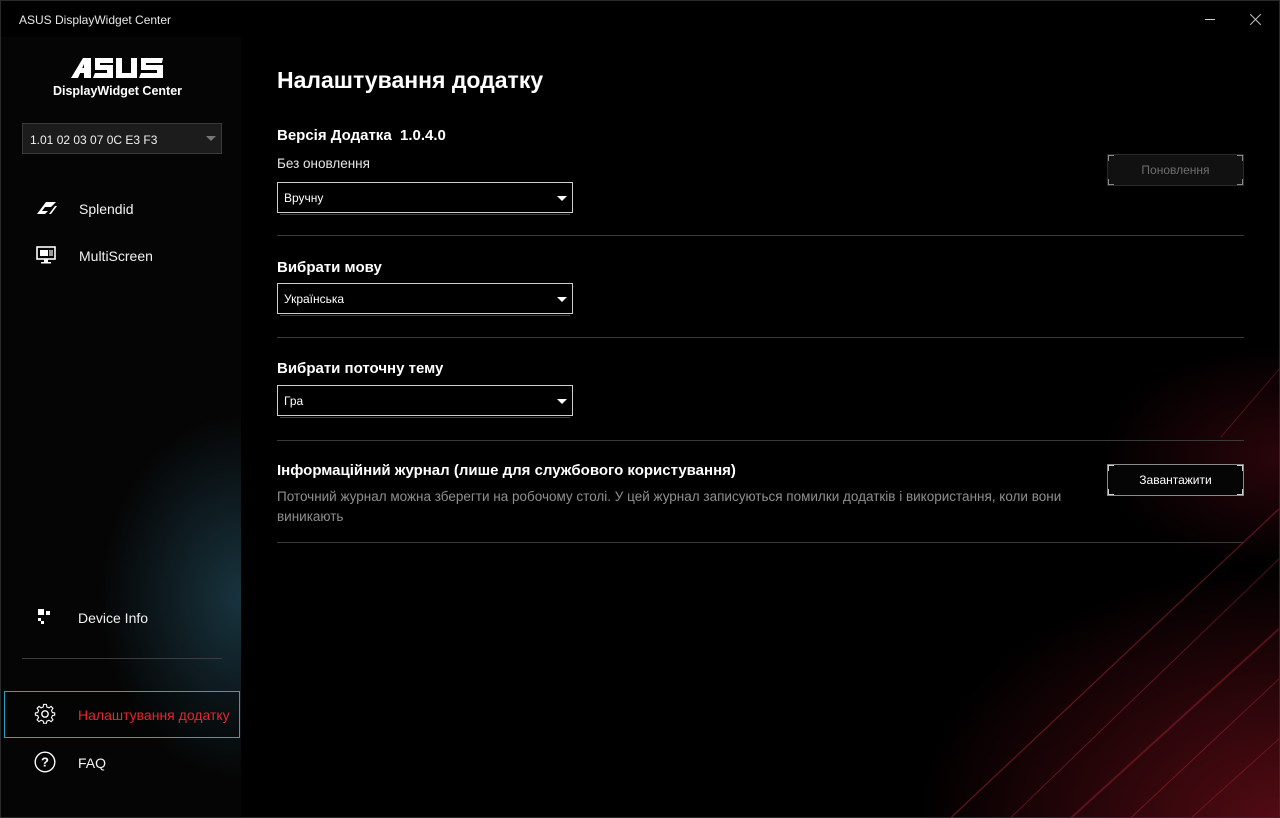 The image size is (1280, 818). I want to click on version-label: Версія Додатка, so click(334, 135).